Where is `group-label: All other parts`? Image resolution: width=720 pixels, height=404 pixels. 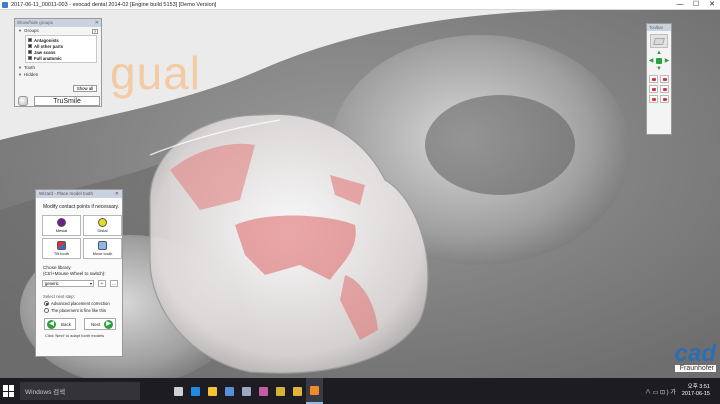 group-label: All other parts is located at coordinates (49, 46).